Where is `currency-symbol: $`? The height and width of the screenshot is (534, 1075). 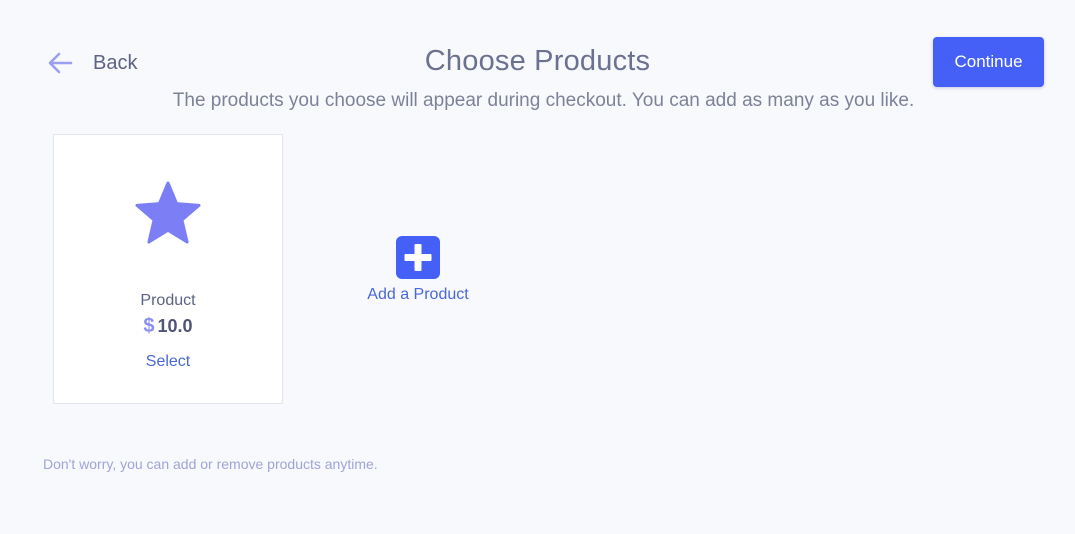 currency-symbol: $ is located at coordinates (149, 326).